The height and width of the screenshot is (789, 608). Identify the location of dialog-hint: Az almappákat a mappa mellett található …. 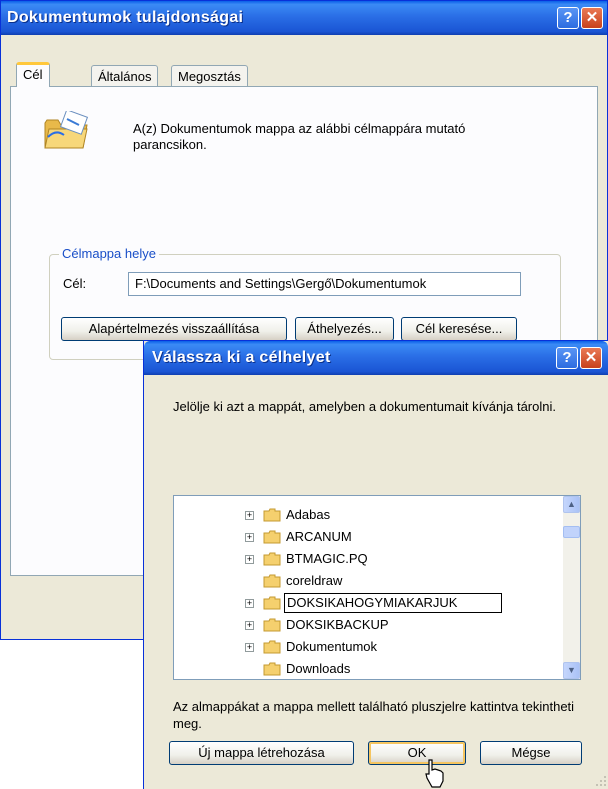
(374, 715).